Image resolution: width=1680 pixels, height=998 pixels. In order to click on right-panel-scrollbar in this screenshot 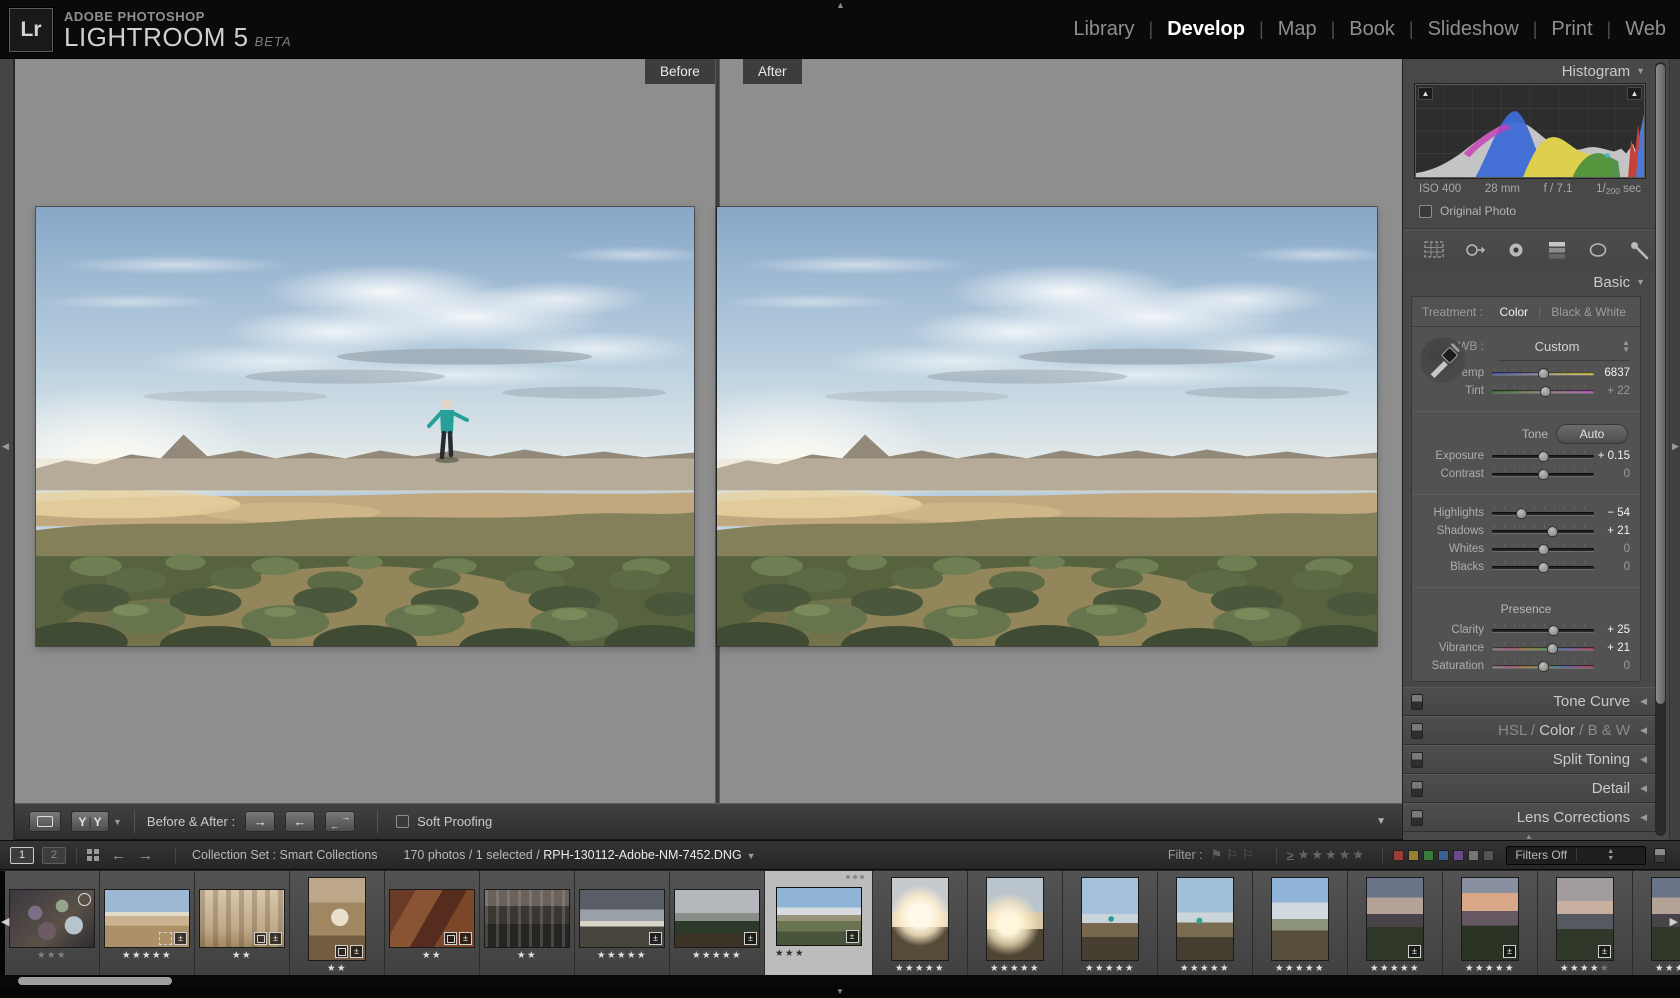, I will do `click(1660, 449)`.